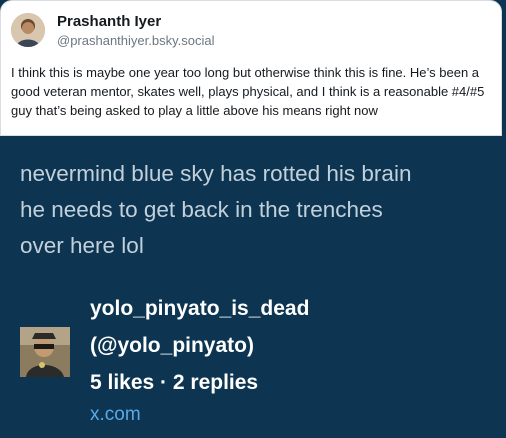 The image size is (506, 438). What do you see at coordinates (216, 173) in the screenshot?
I see `post-text-line: nevermind blue sky has rotted his brain` at bounding box center [216, 173].